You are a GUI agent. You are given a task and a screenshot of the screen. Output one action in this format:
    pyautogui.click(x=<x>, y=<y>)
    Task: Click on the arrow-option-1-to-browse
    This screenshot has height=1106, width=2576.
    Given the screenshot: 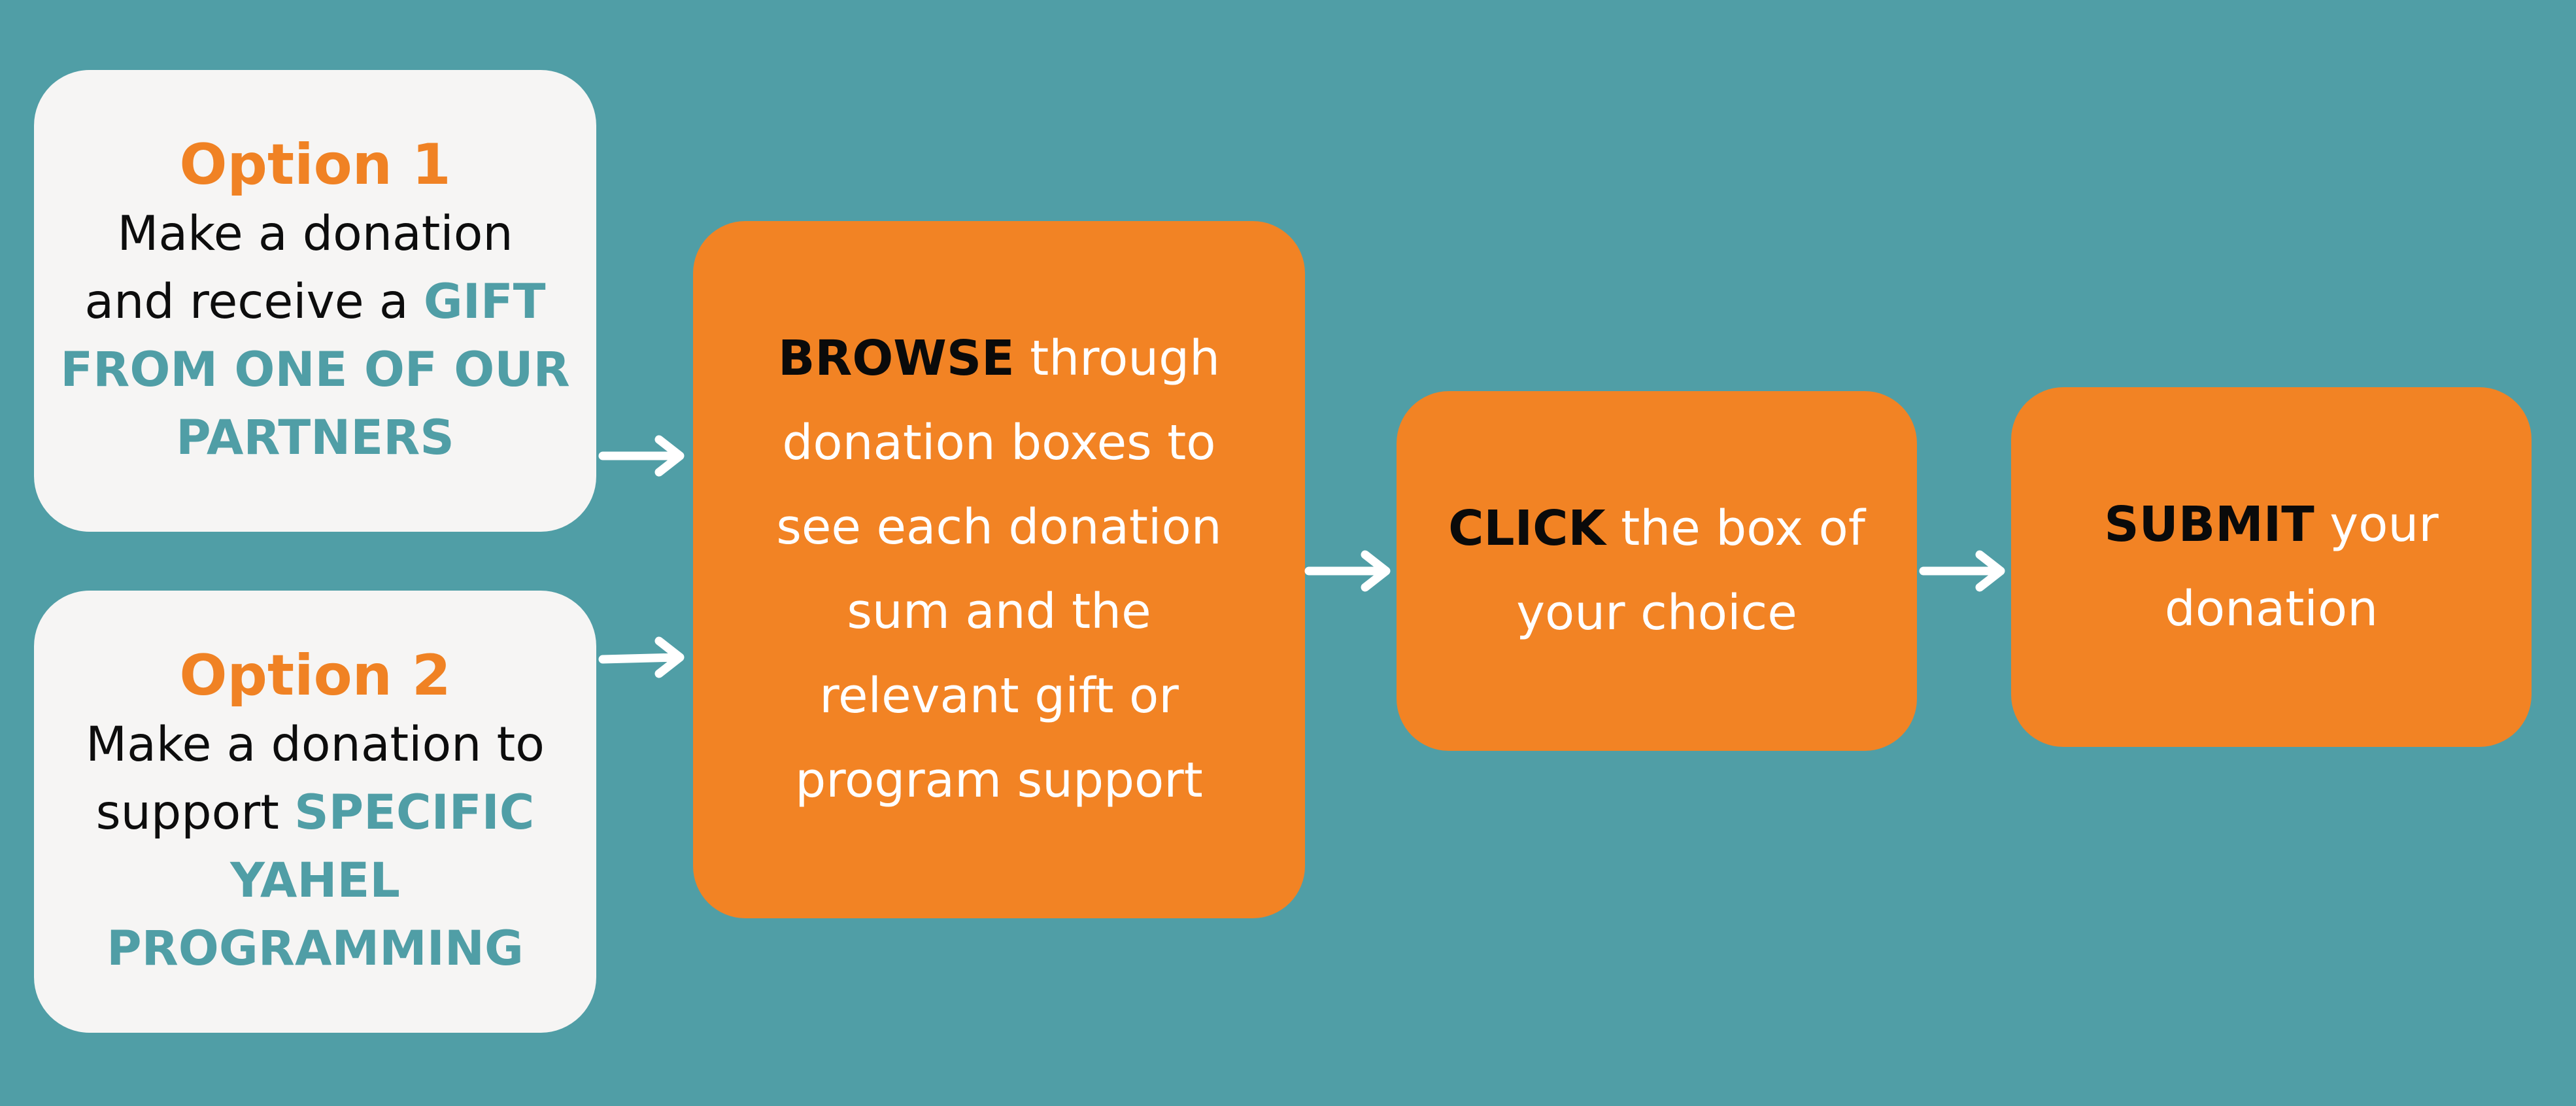 What is the action you would take?
    pyautogui.click(x=641, y=456)
    